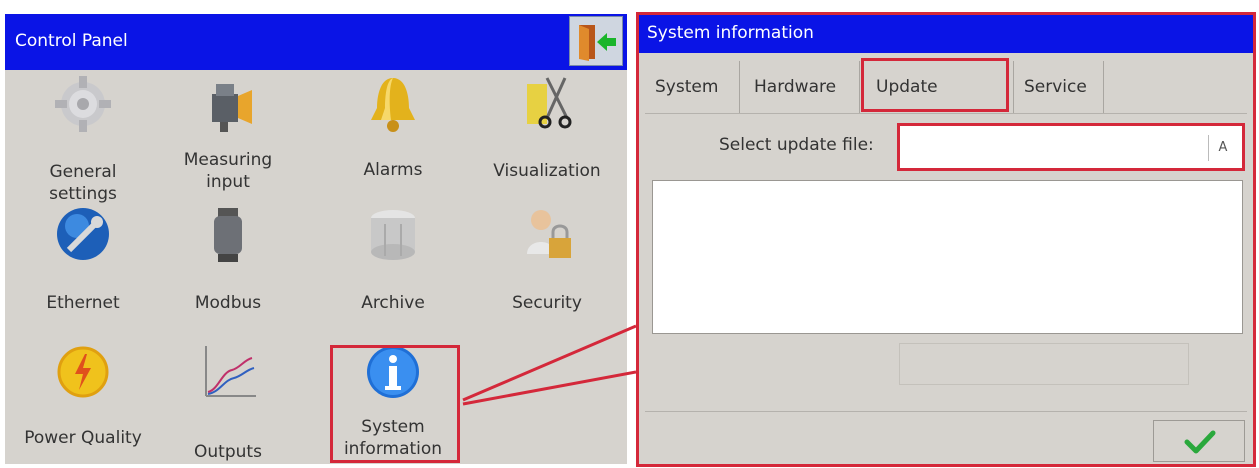  What do you see at coordinates (1056, 147) in the screenshot?
I see `update-file-value` at bounding box center [1056, 147].